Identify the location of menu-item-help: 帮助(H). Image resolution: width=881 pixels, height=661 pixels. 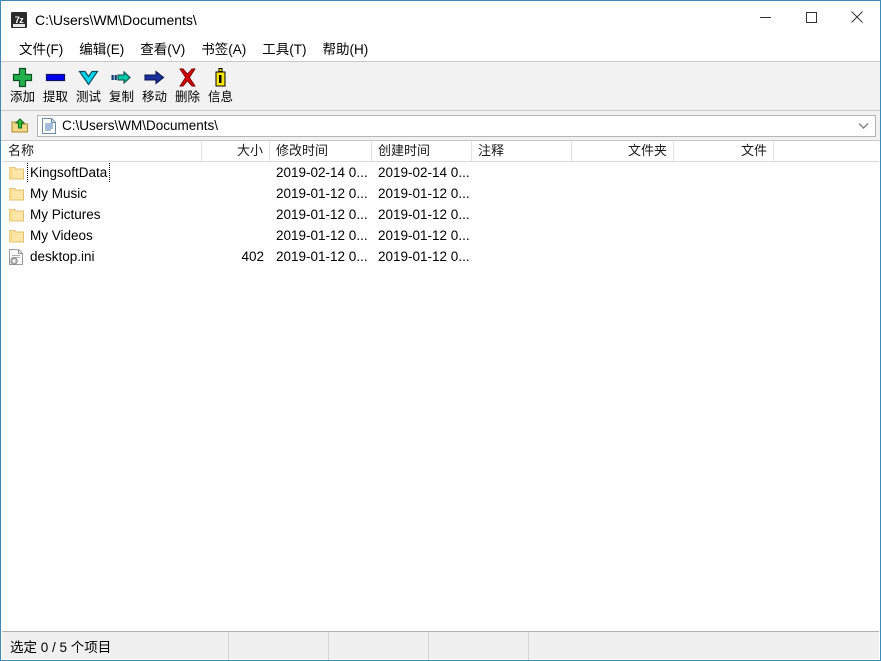
(346, 50).